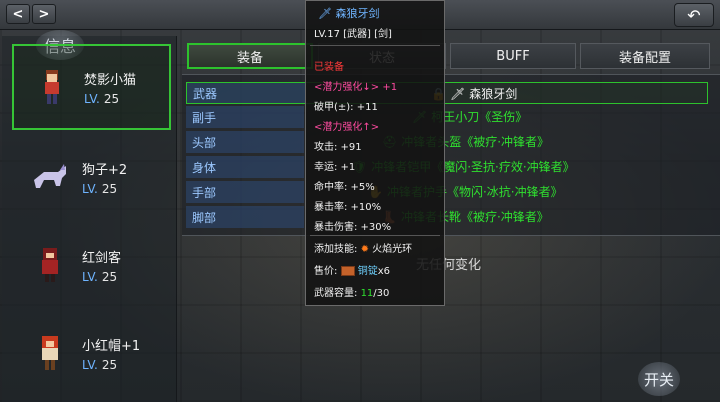  What do you see at coordinates (447, 117) in the screenshot?
I see `slot-row-offhand: 副手 🗡柯王小刀《圣伤》` at bounding box center [447, 117].